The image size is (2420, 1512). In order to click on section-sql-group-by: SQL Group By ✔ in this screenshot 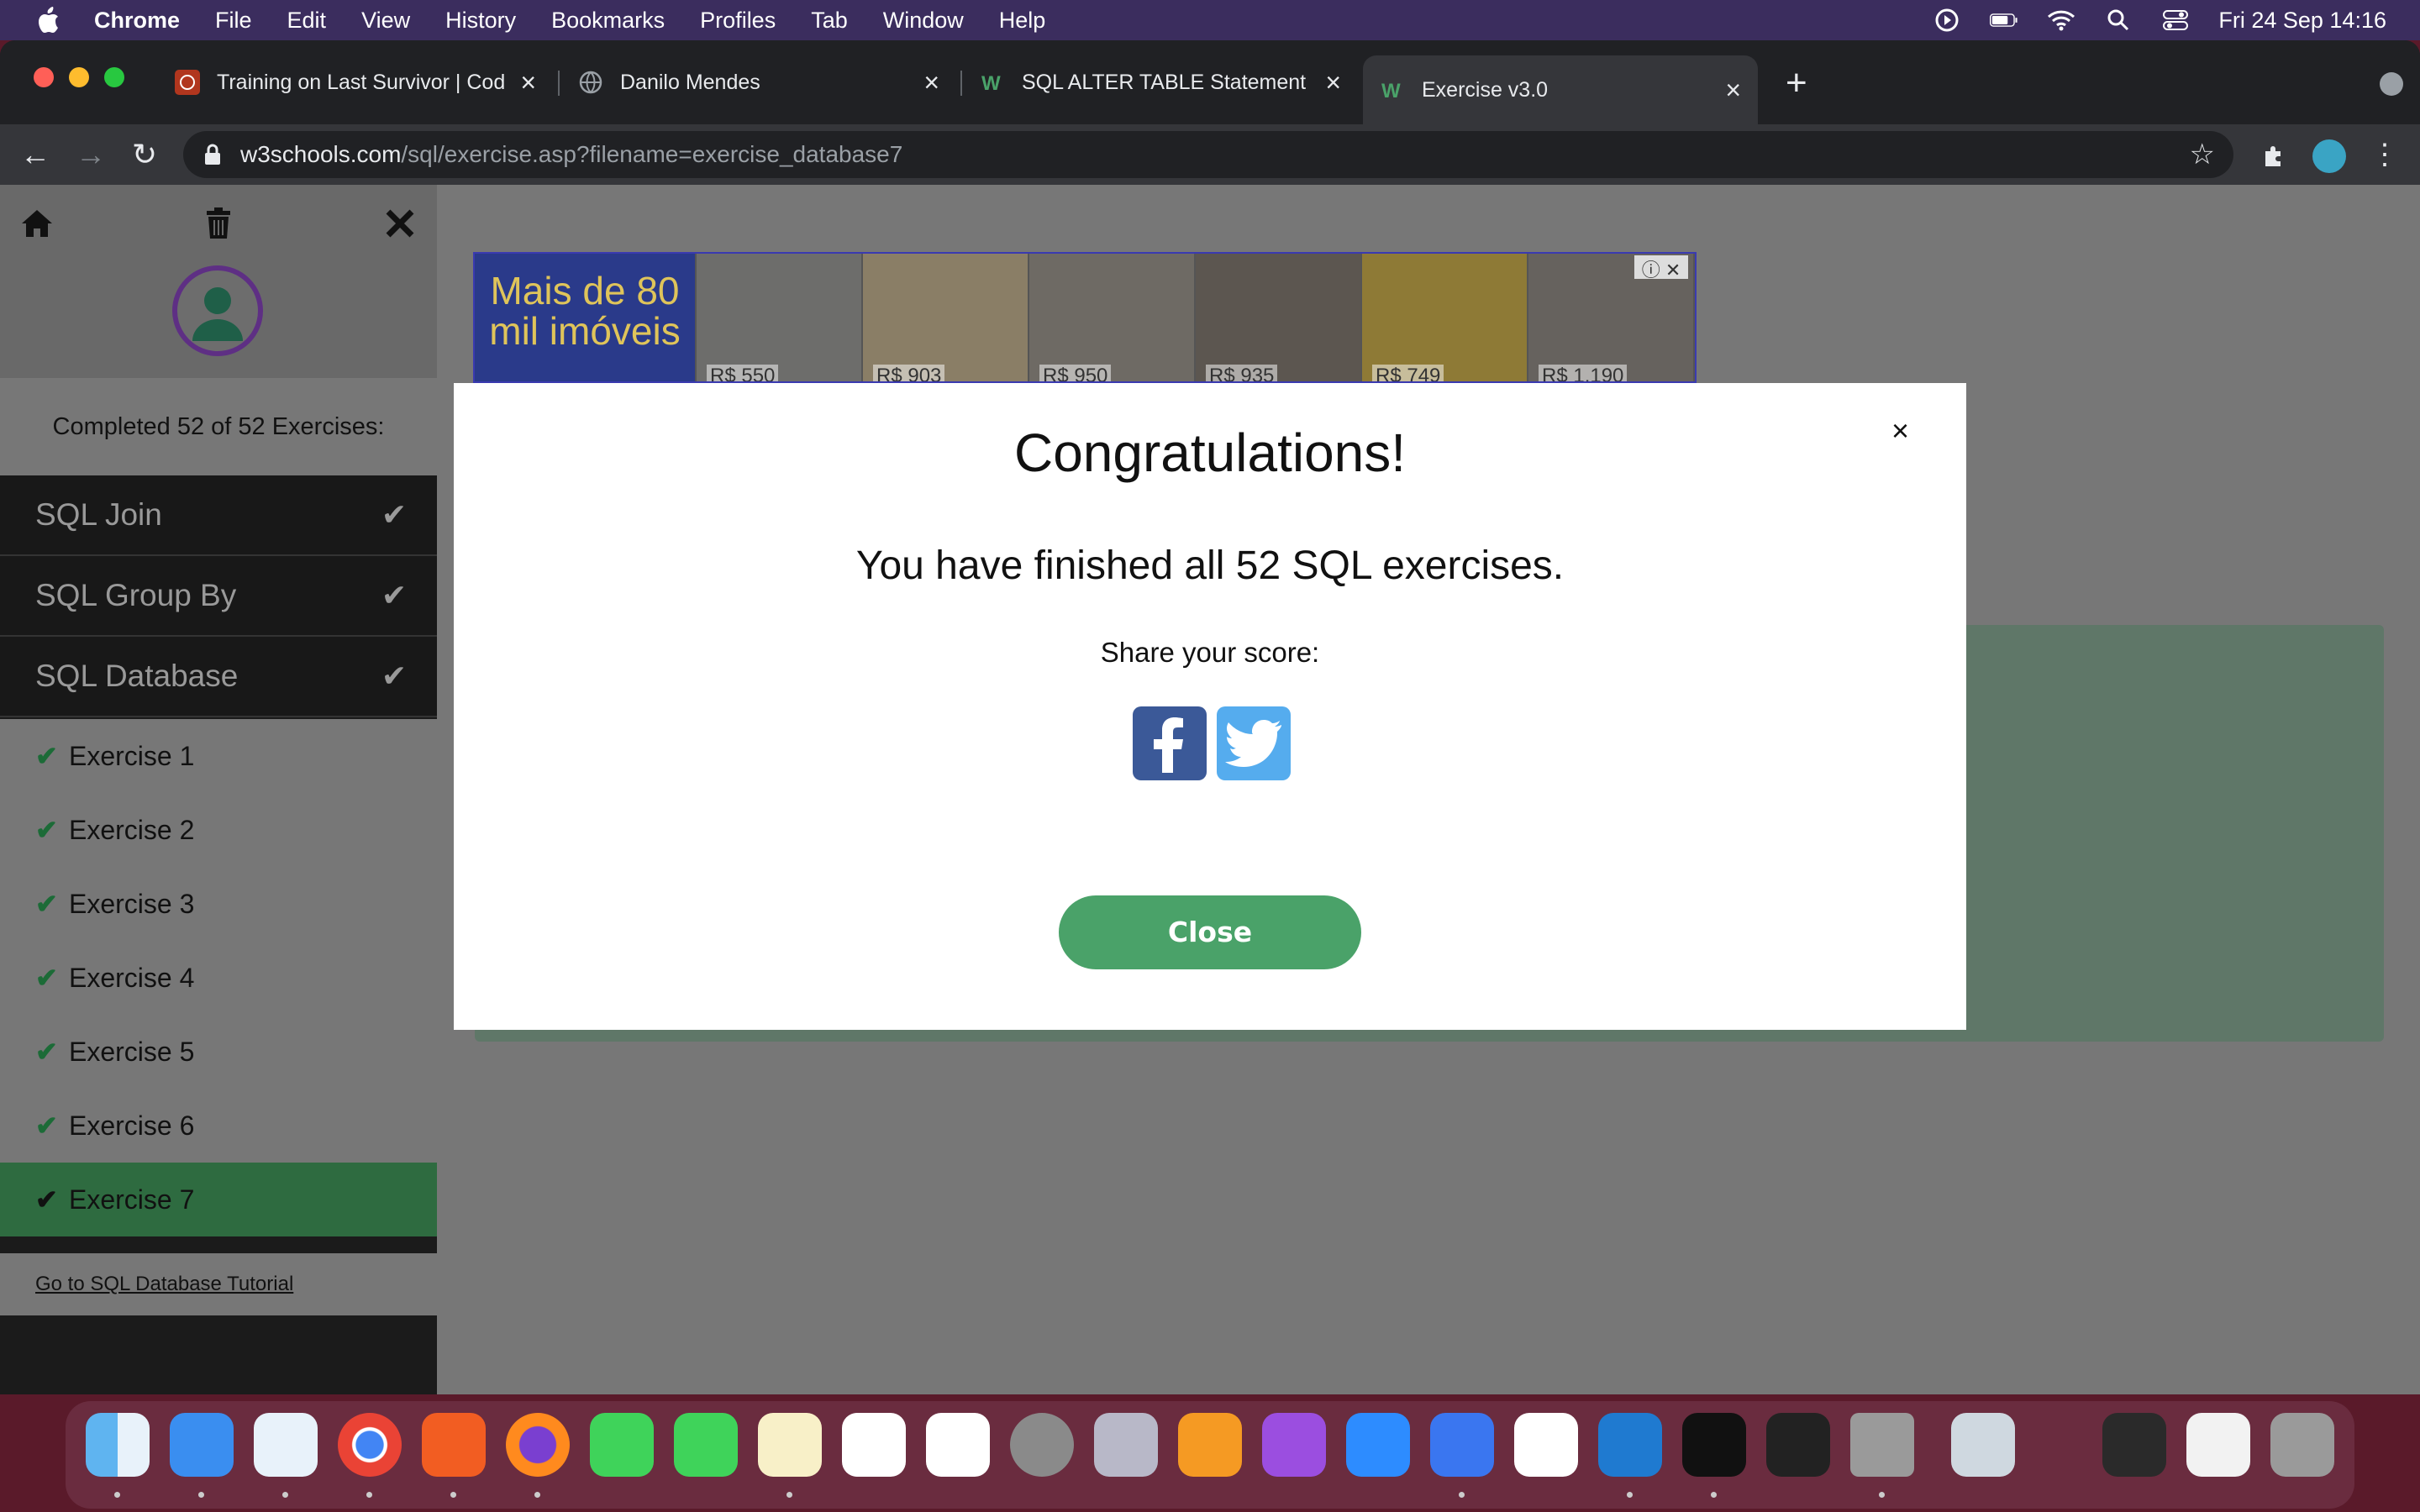, I will do `click(218, 596)`.